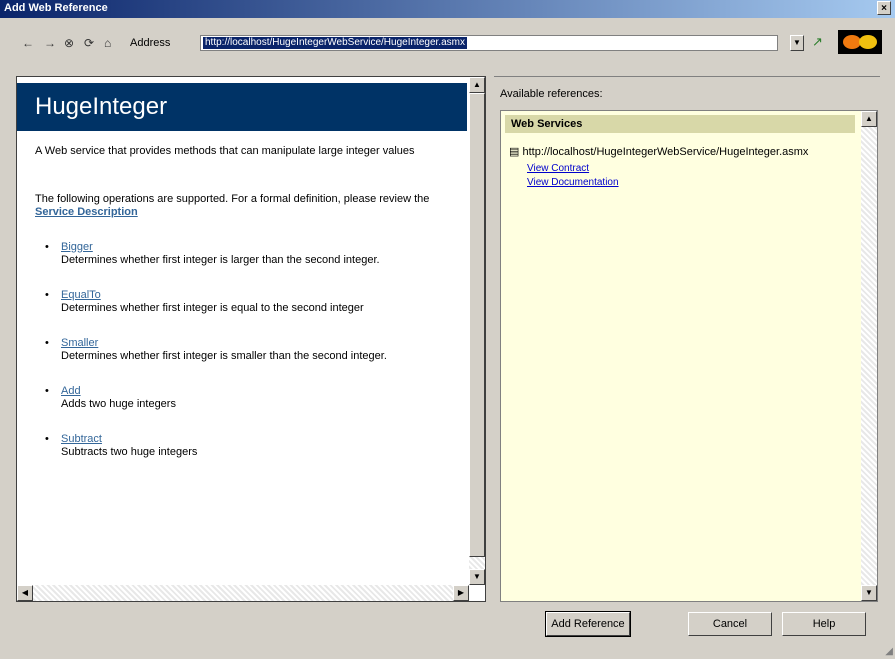 The image size is (895, 659). What do you see at coordinates (242, 107) in the screenshot?
I see `page-header: HugeInteger` at bounding box center [242, 107].